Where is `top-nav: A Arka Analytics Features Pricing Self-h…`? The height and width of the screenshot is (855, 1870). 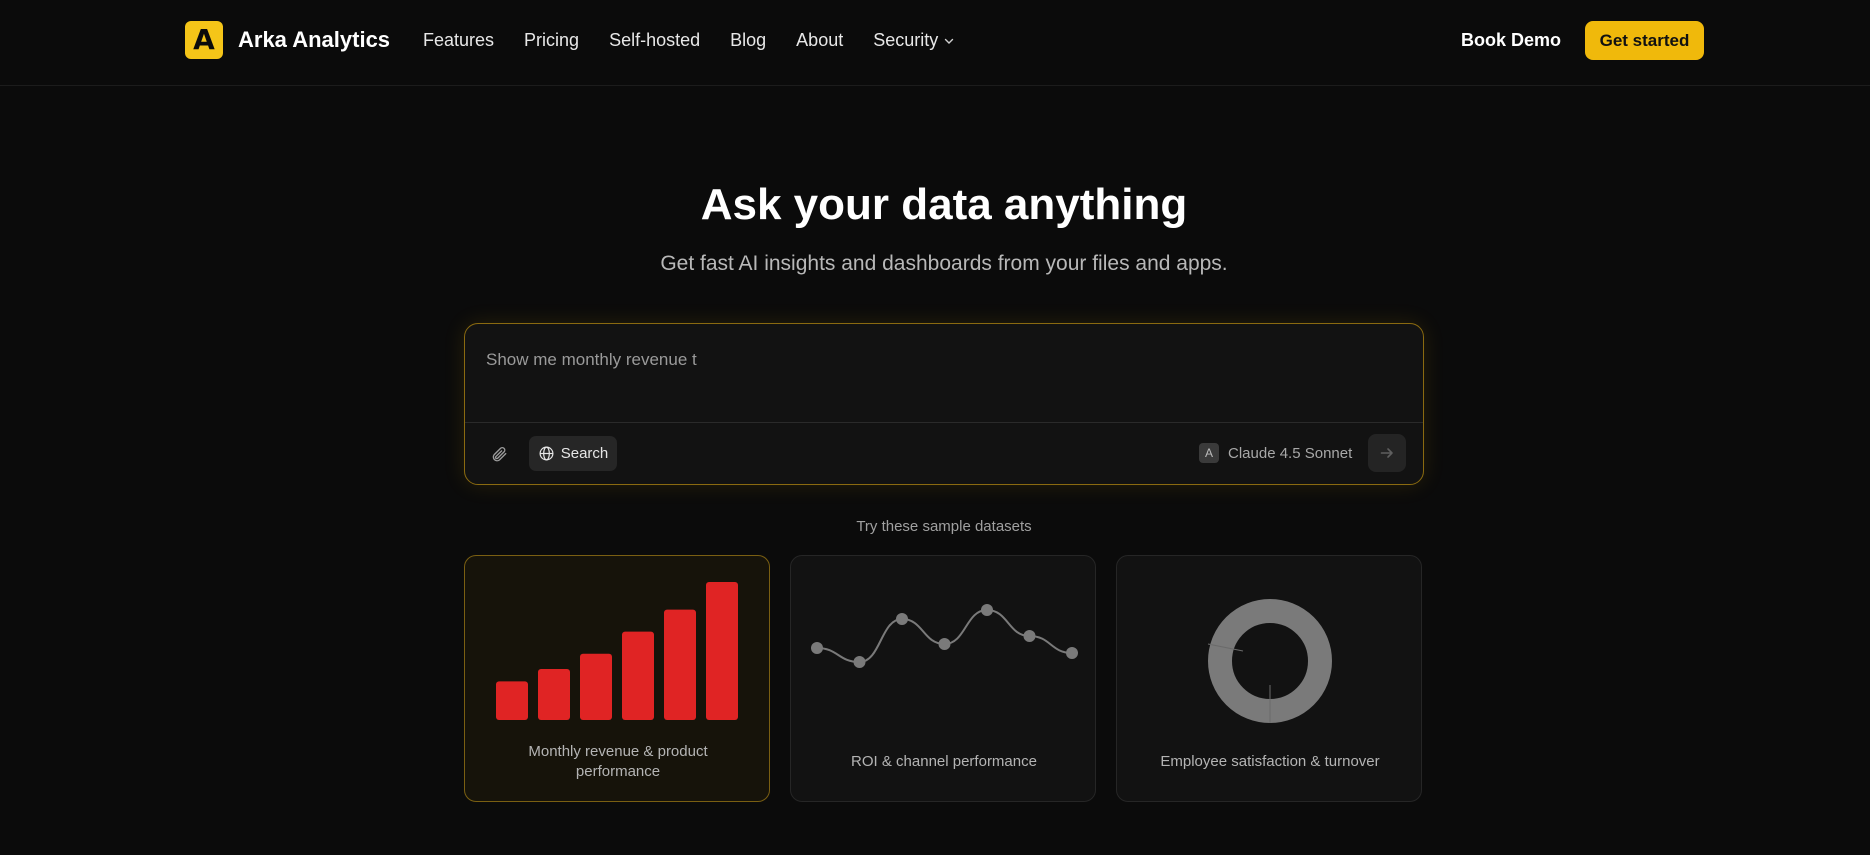
top-nav: A Arka Analytics Features Pricing Self-h… is located at coordinates (935, 43).